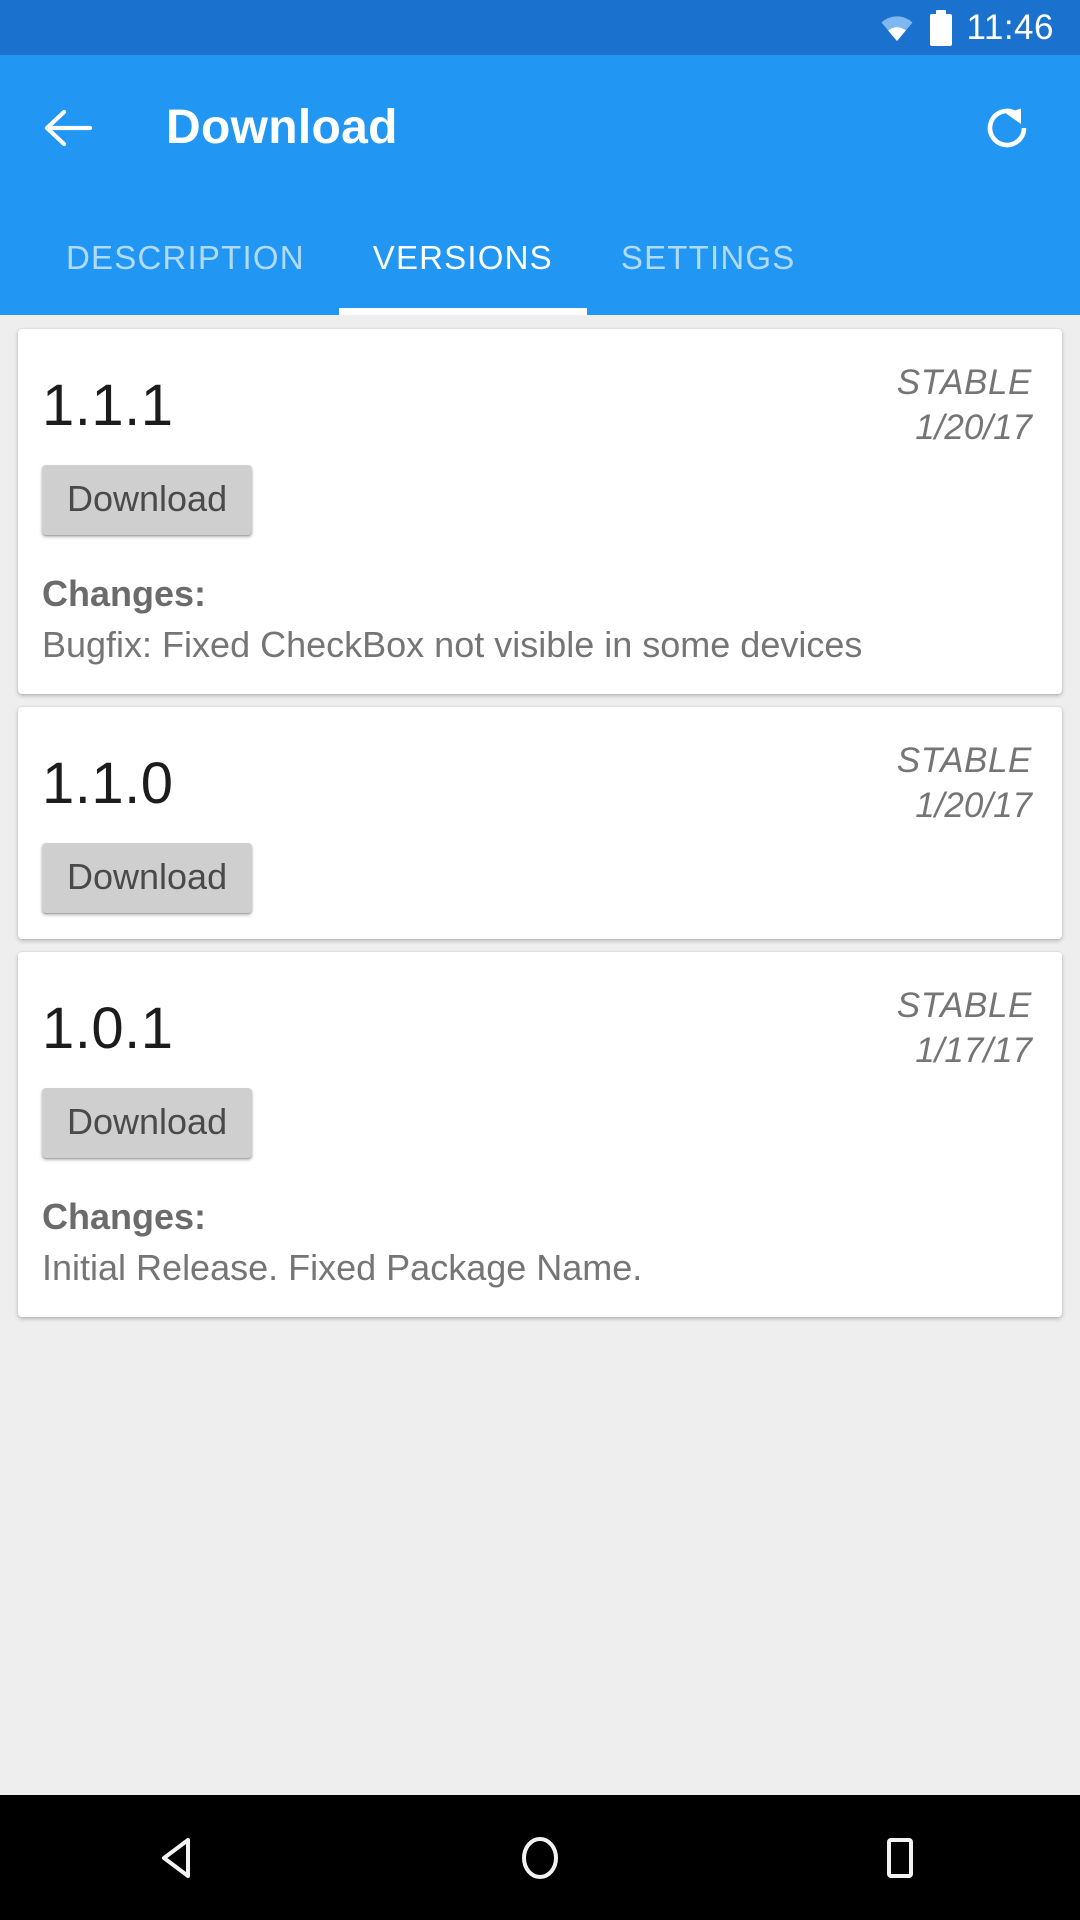 The width and height of the screenshot is (1080, 1920). I want to click on tab-bar: DESCRIPTION VERSIONS SETTINGS, so click(540, 257).